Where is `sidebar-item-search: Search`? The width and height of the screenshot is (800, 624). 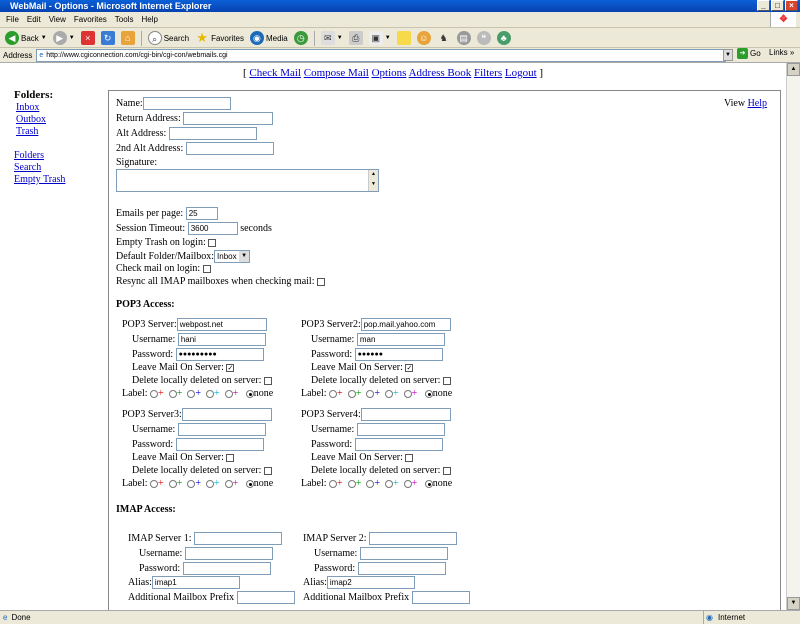 sidebar-item-search: Search is located at coordinates (54, 168).